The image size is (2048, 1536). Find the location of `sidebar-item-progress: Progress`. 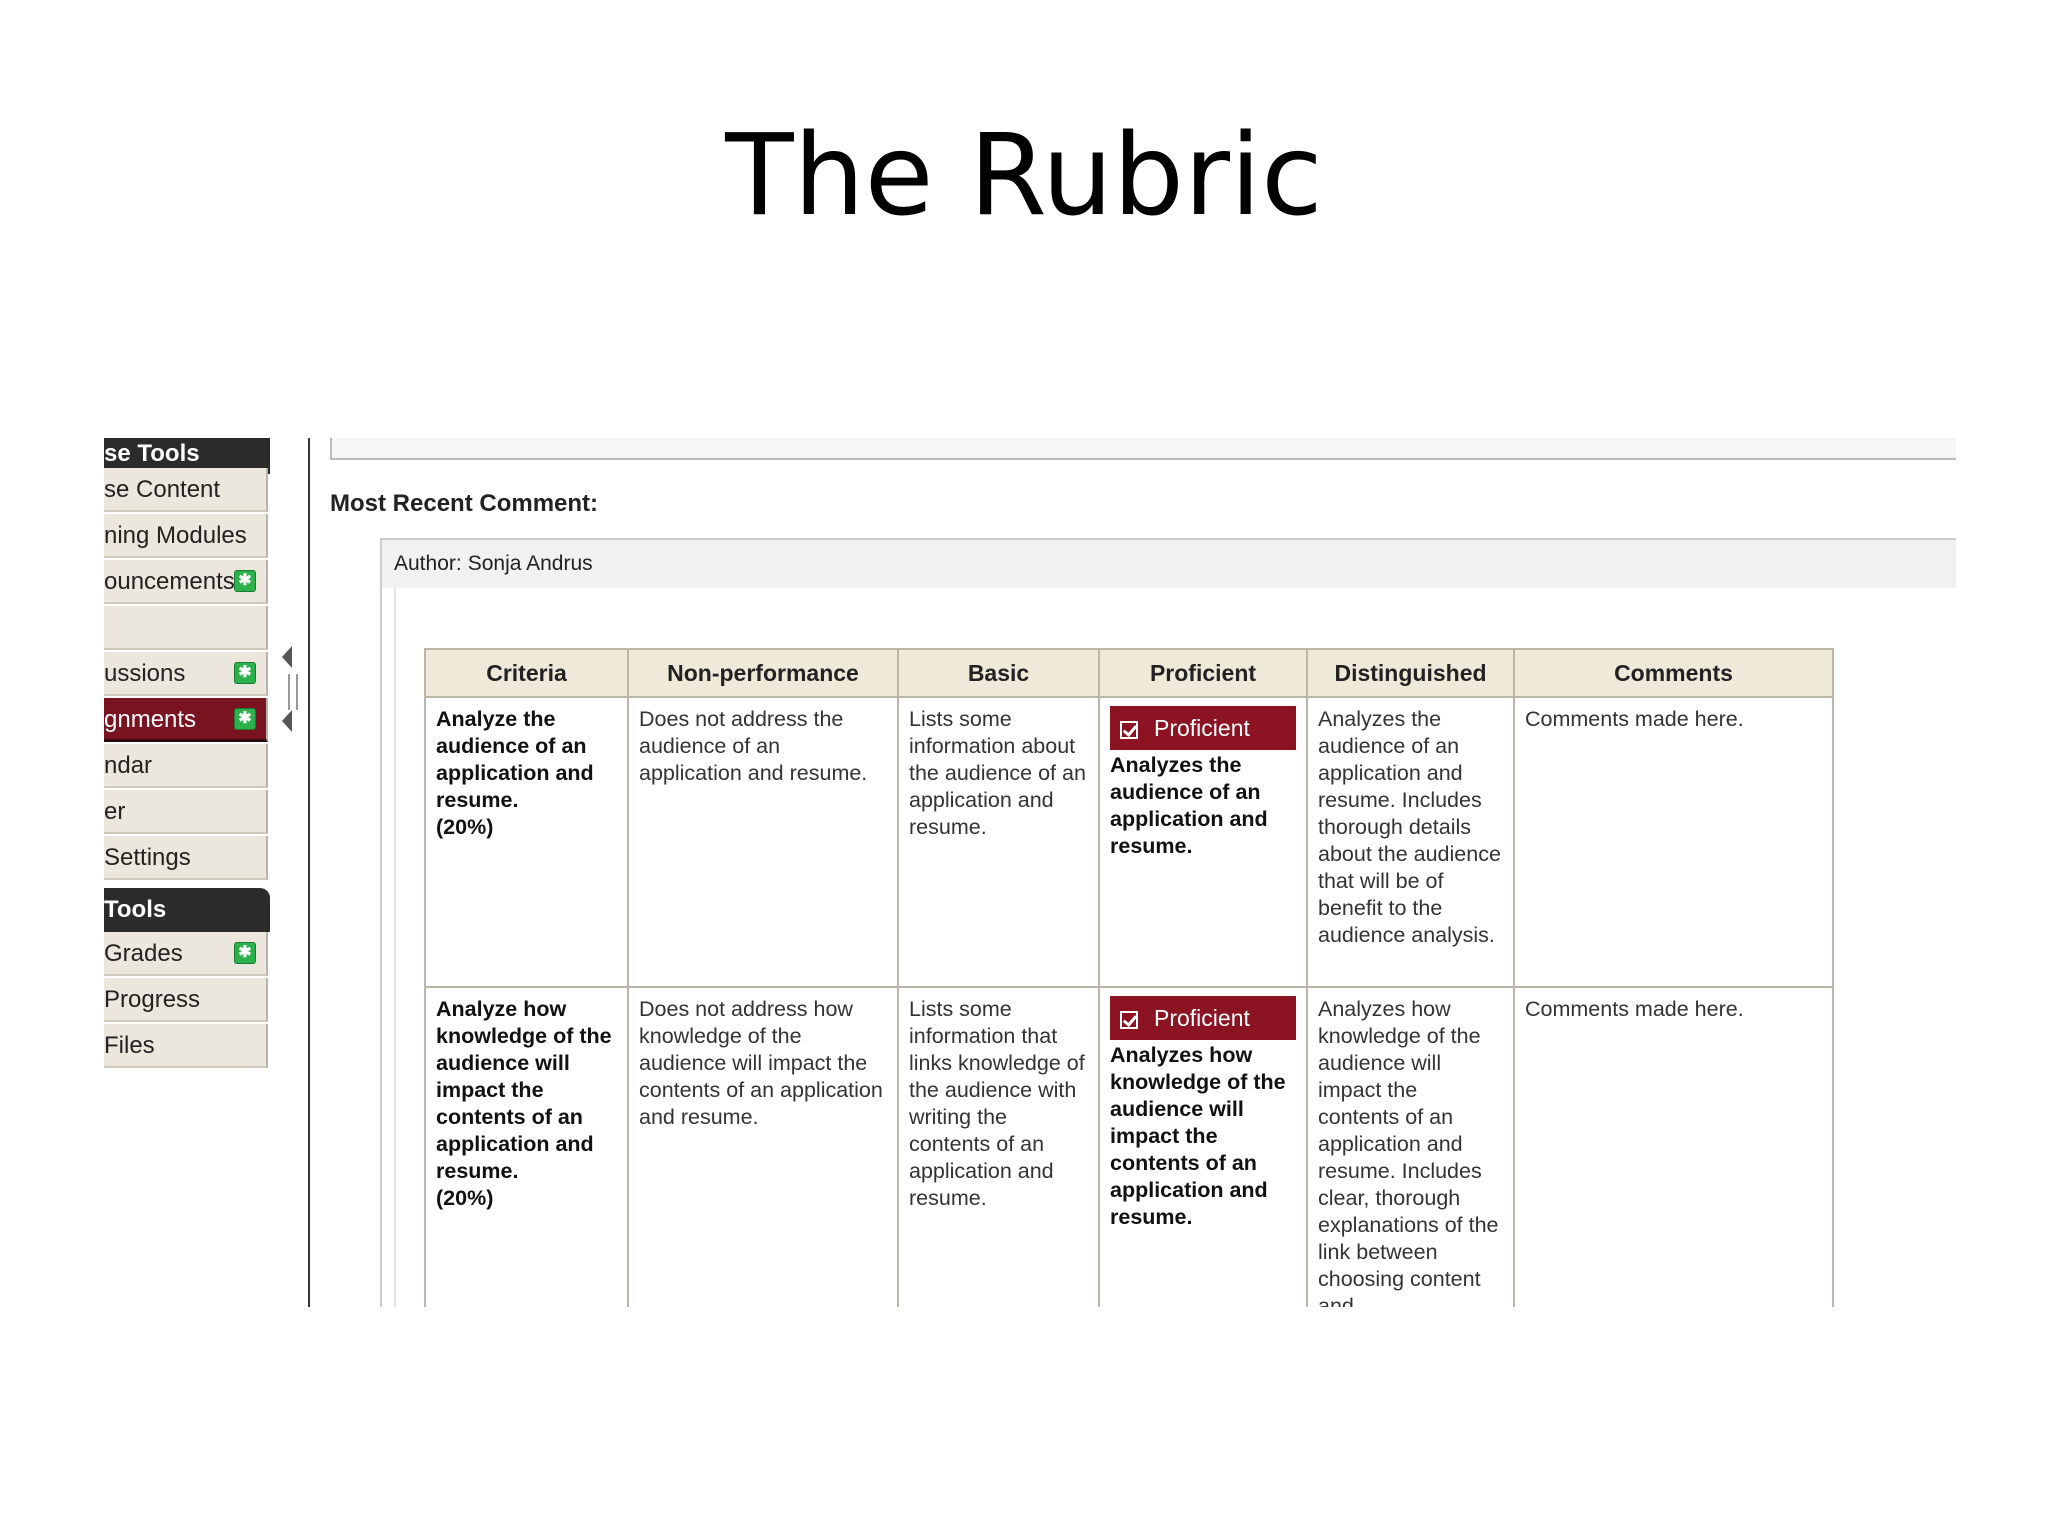

sidebar-item-progress: Progress is located at coordinates (186, 1000).